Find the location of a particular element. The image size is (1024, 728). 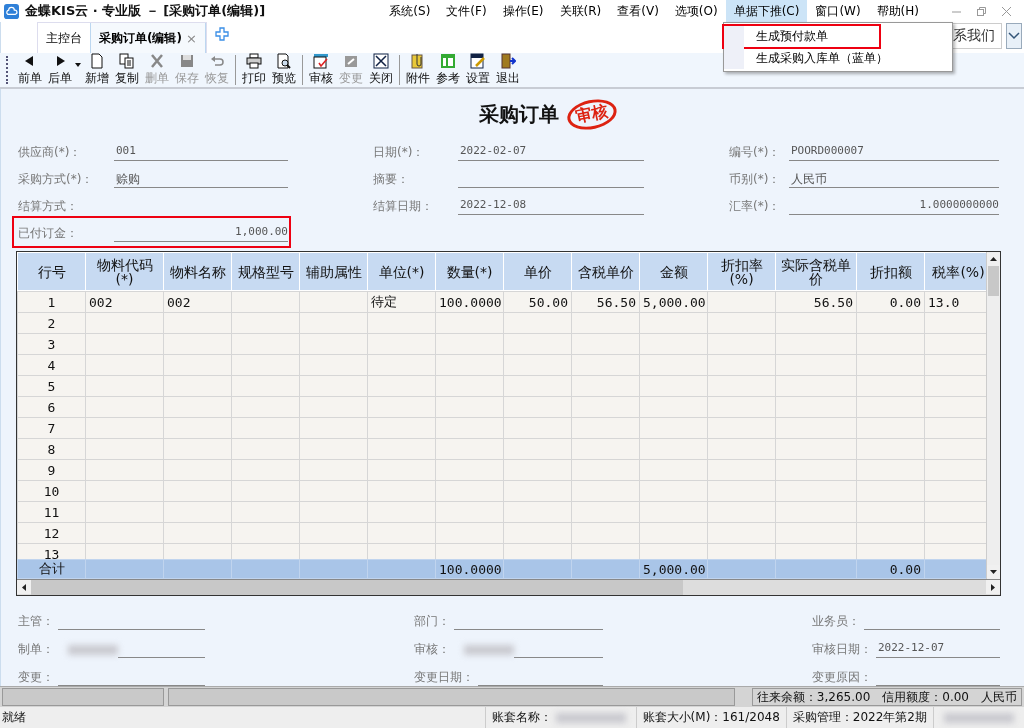

plus-icon is located at coordinates (221, 33).